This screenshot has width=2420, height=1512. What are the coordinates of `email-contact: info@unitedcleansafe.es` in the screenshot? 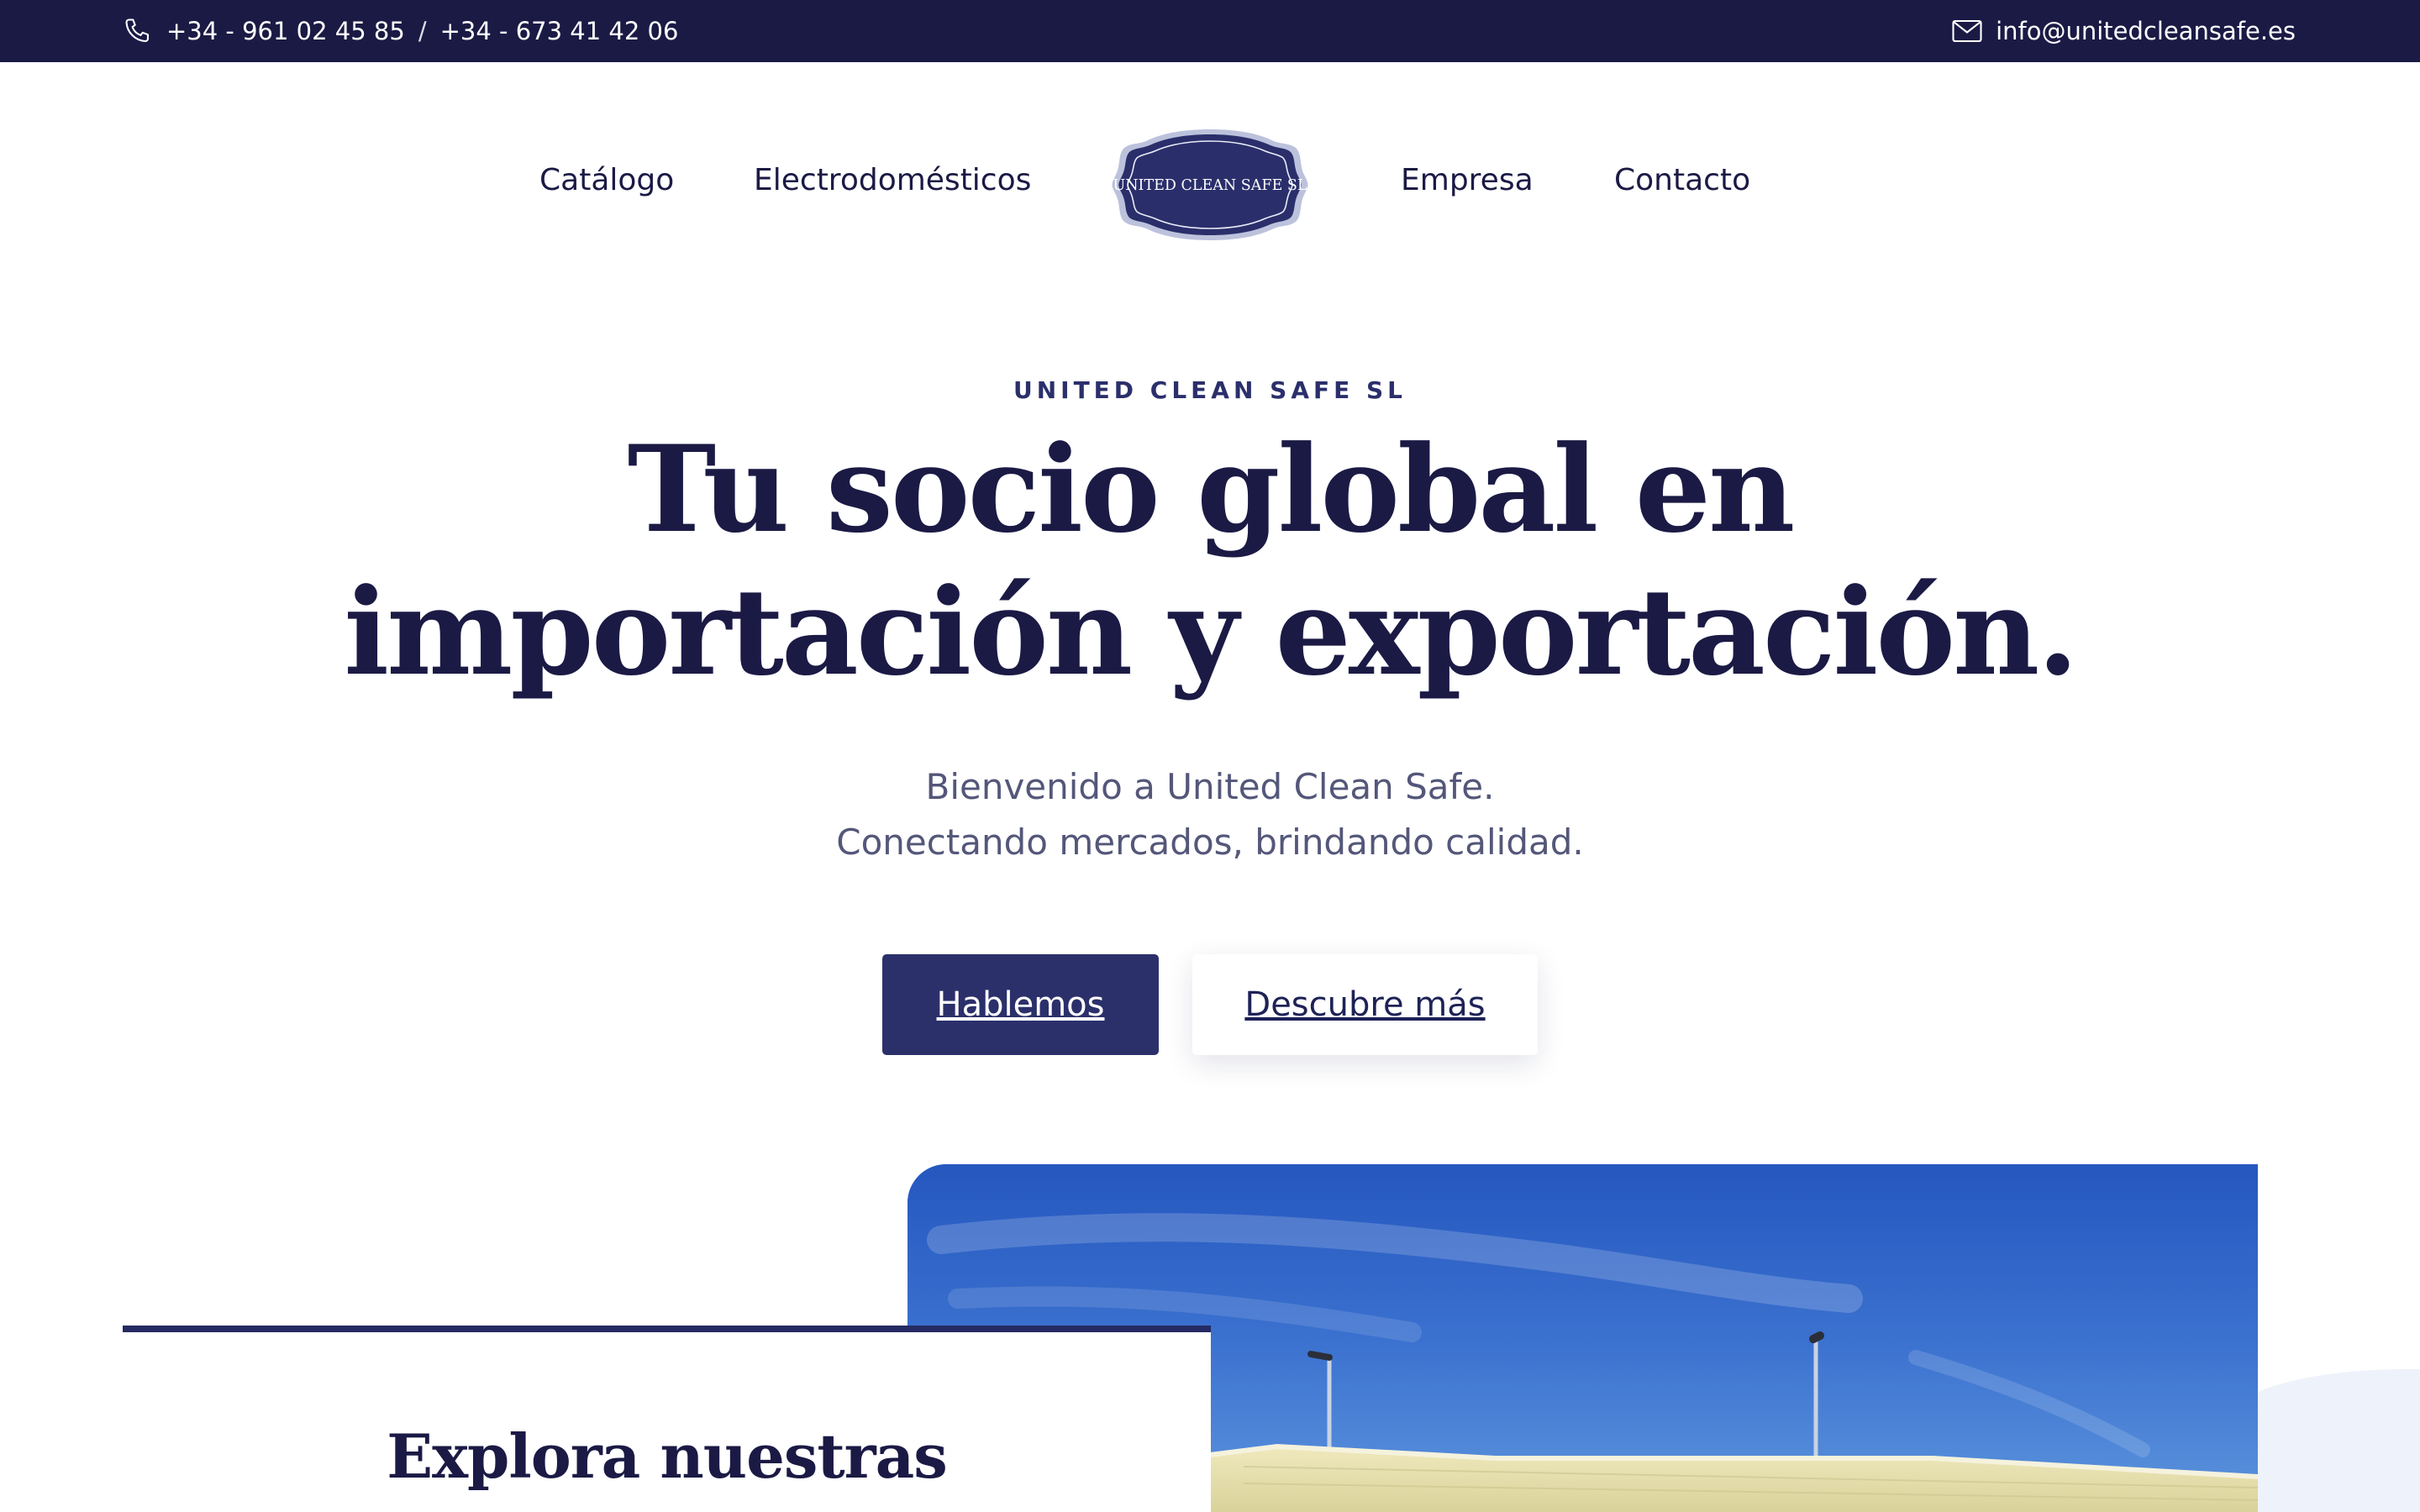 It's located at (2124, 31).